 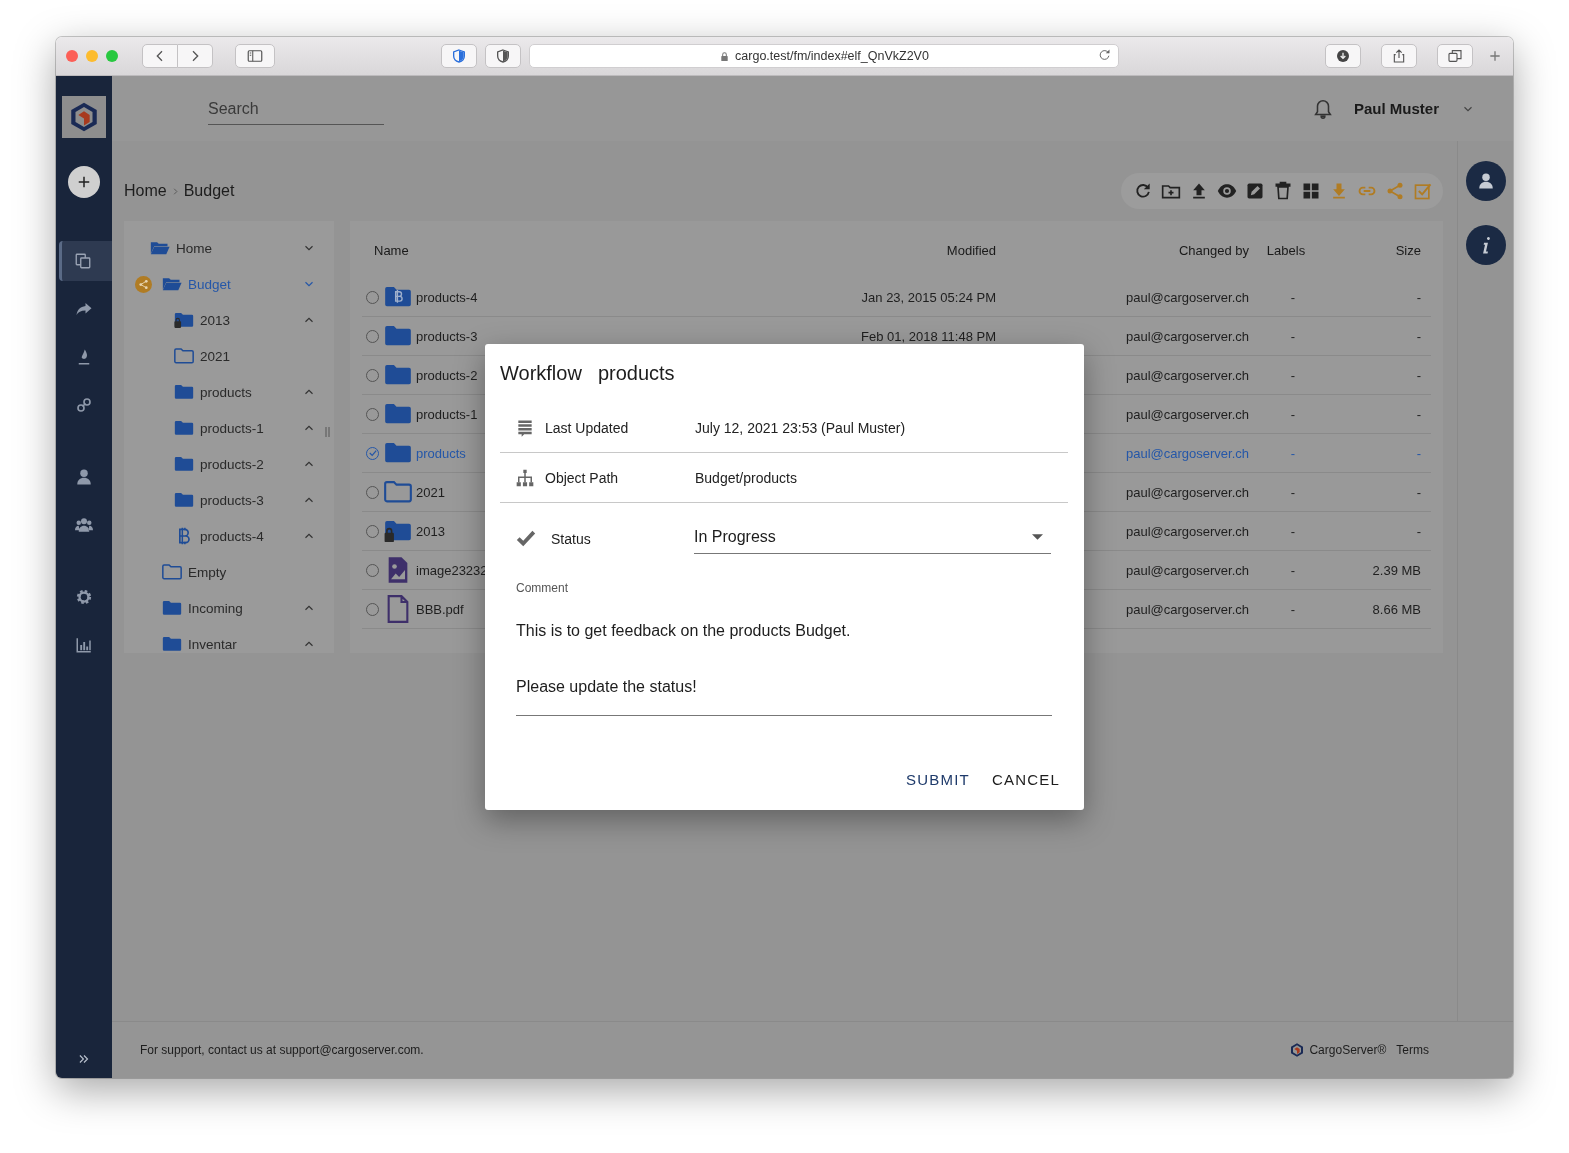 I want to click on dialog-title: Workflow, so click(x=541, y=373).